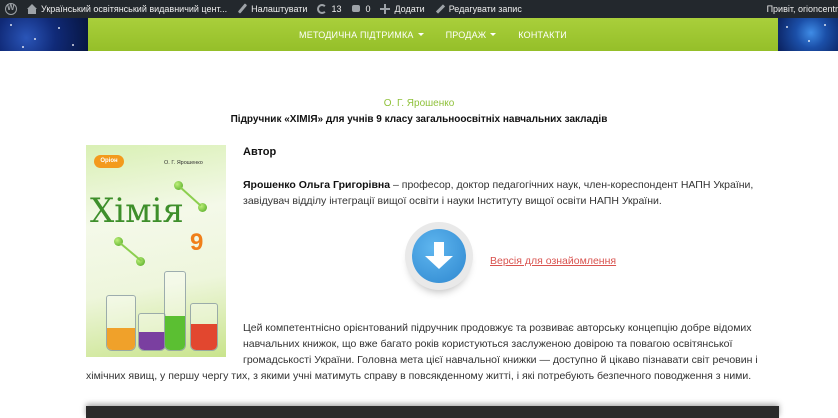  Describe the element at coordinates (156, 251) in the screenshot. I see `book-cover: Оріон О. Г. Ярошенко Хімія 9` at that location.